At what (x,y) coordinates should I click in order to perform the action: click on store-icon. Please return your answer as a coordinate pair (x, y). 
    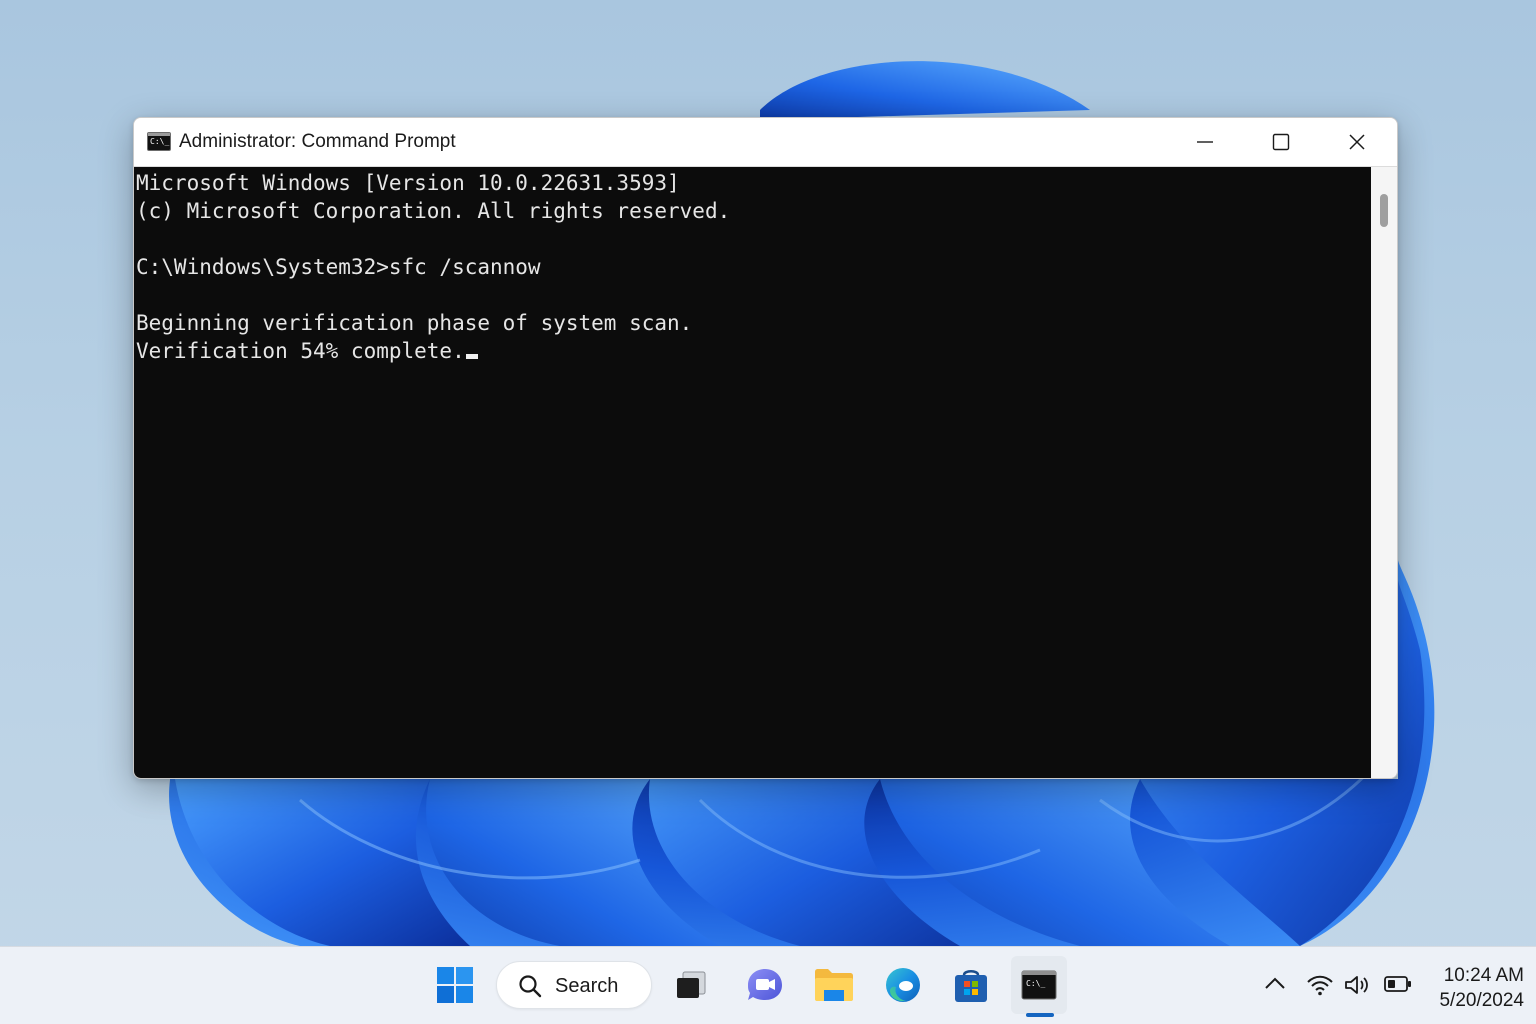
    Looking at the image, I should click on (971, 986).